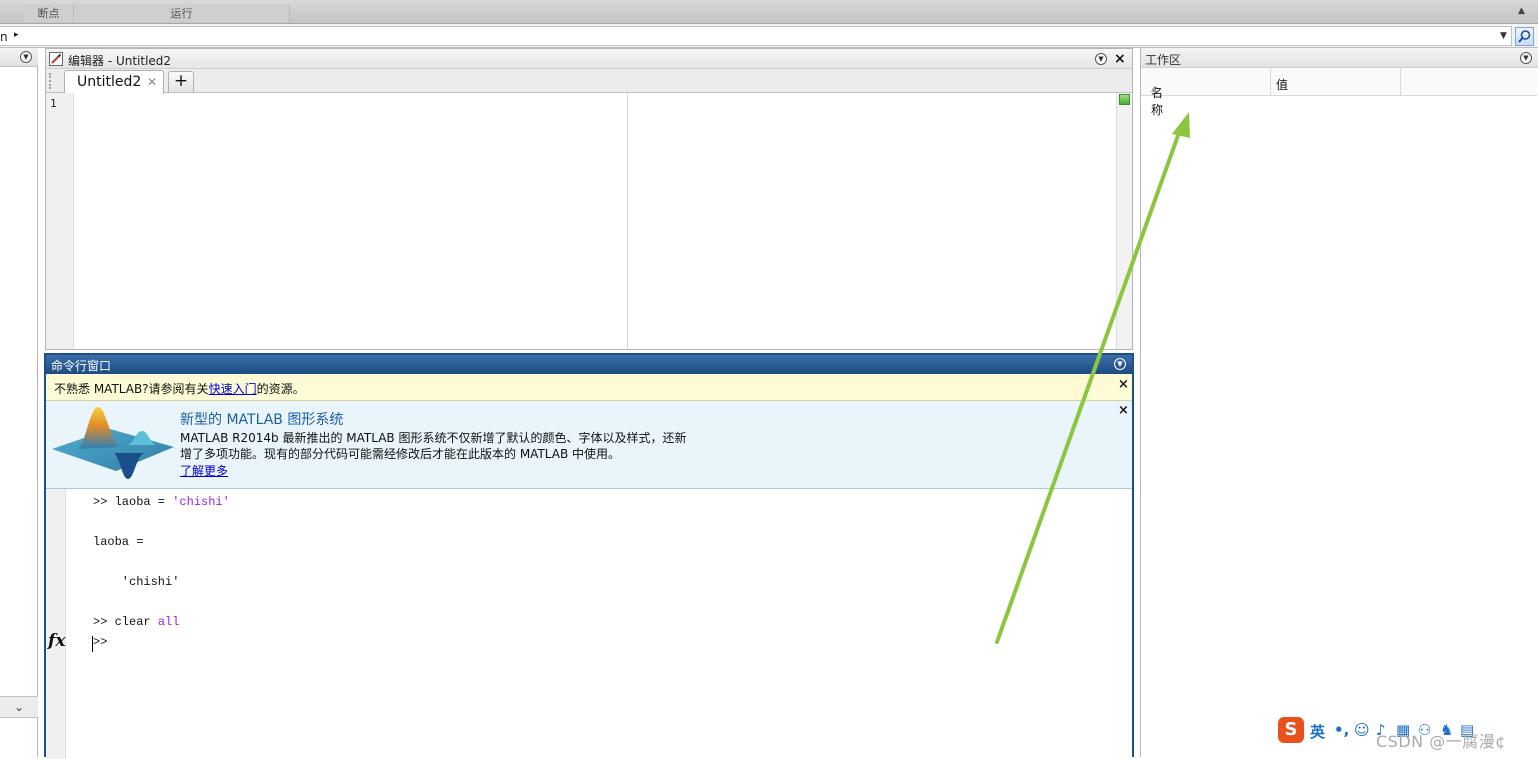 The width and height of the screenshot is (1538, 759). What do you see at coordinates (1362, 730) in the screenshot?
I see `emoji-icon: ☺` at bounding box center [1362, 730].